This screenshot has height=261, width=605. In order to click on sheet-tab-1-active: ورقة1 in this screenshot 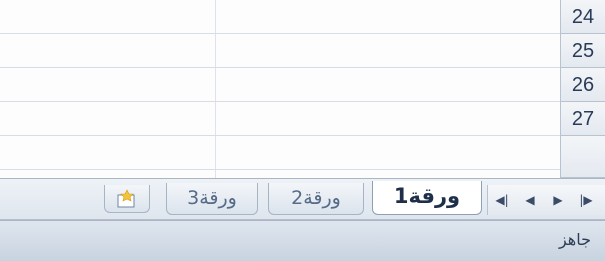, I will do `click(427, 198)`.